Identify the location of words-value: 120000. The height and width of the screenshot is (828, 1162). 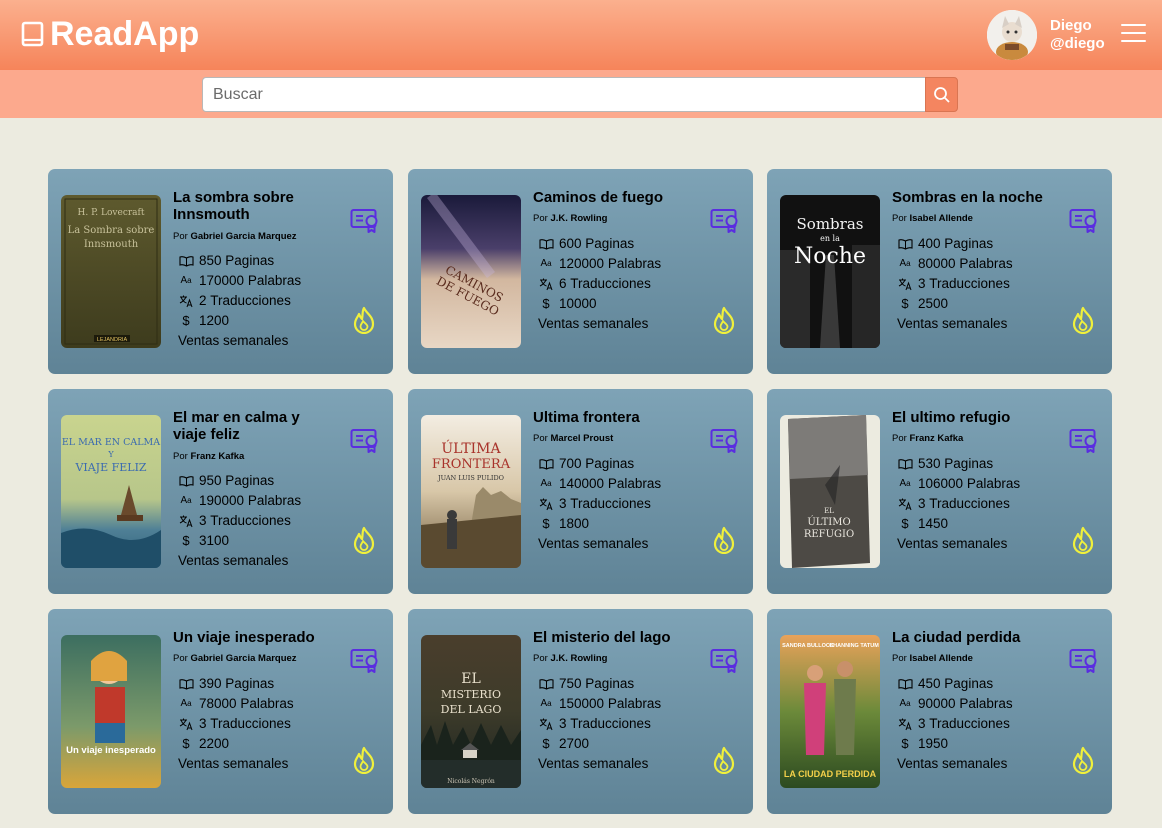
(582, 263).